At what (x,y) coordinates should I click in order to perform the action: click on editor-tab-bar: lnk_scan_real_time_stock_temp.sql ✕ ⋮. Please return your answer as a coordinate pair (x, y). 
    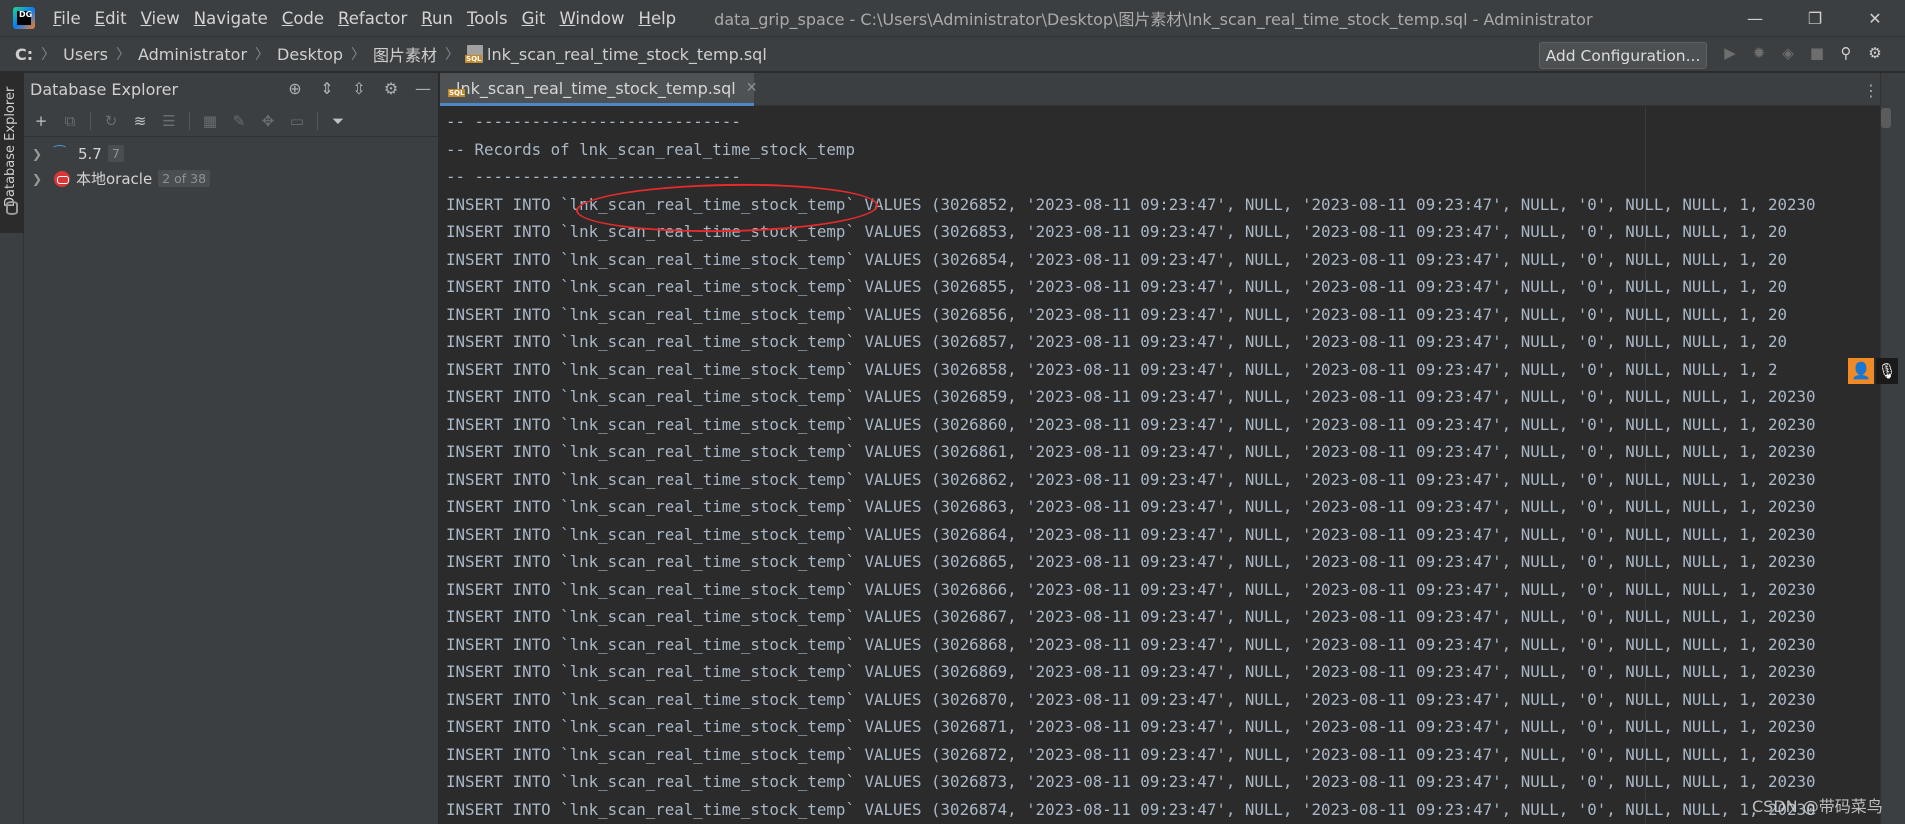
    Looking at the image, I should click on (1160, 89).